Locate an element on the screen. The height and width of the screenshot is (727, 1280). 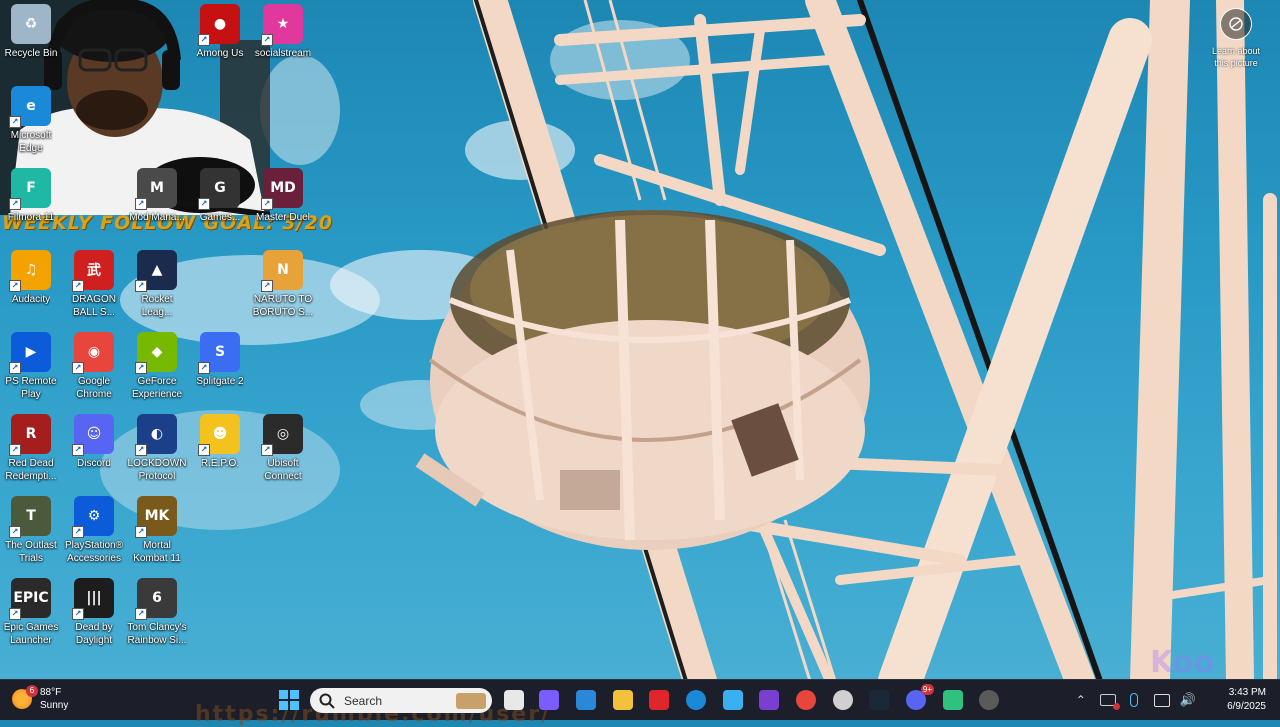
desktop-icon-repo: ☻ ↗ R.E.P.O. is located at coordinates (220, 442).